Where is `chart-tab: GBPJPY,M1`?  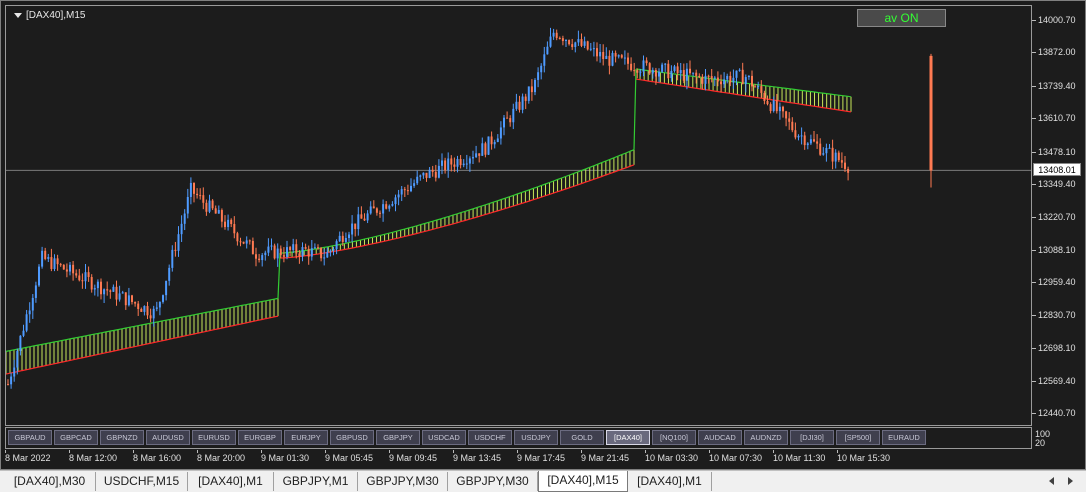 chart-tab: GBPJPY,M1 is located at coordinates (316, 481).